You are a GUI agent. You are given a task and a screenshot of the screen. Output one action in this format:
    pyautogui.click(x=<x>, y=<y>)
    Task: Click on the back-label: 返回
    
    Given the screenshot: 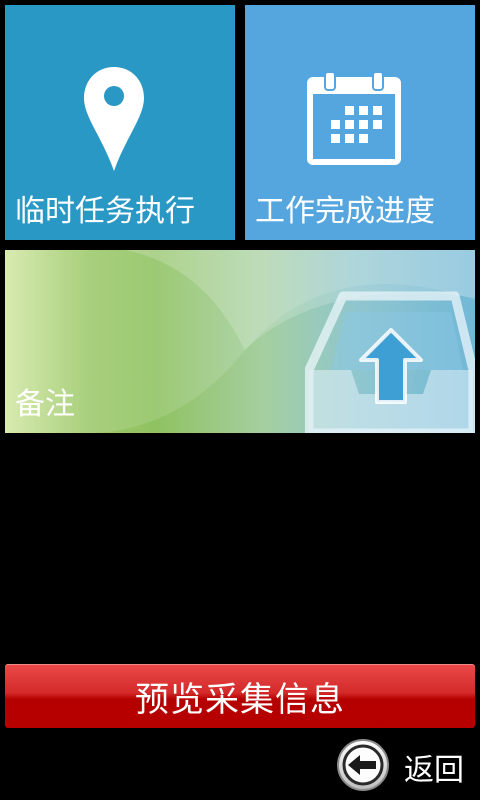 What is the action you would take?
    pyautogui.click(x=434, y=770)
    